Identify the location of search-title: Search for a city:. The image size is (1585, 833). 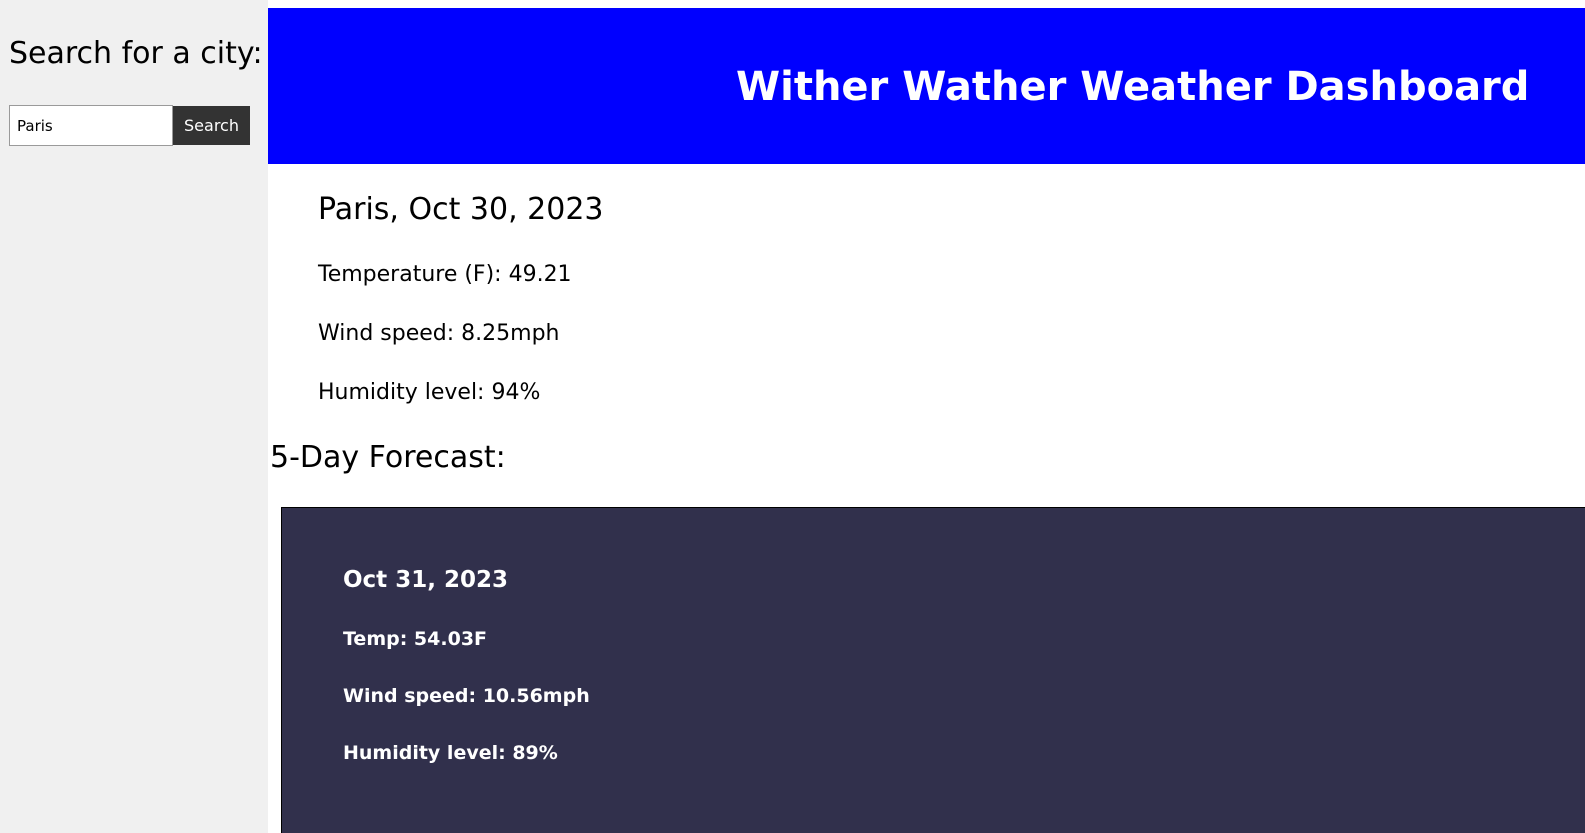
(136, 53).